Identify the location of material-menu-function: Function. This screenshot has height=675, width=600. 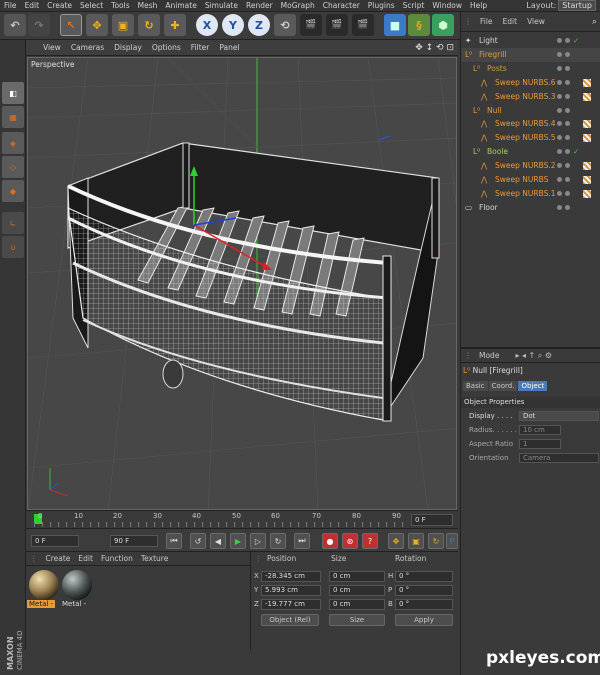
(117, 558).